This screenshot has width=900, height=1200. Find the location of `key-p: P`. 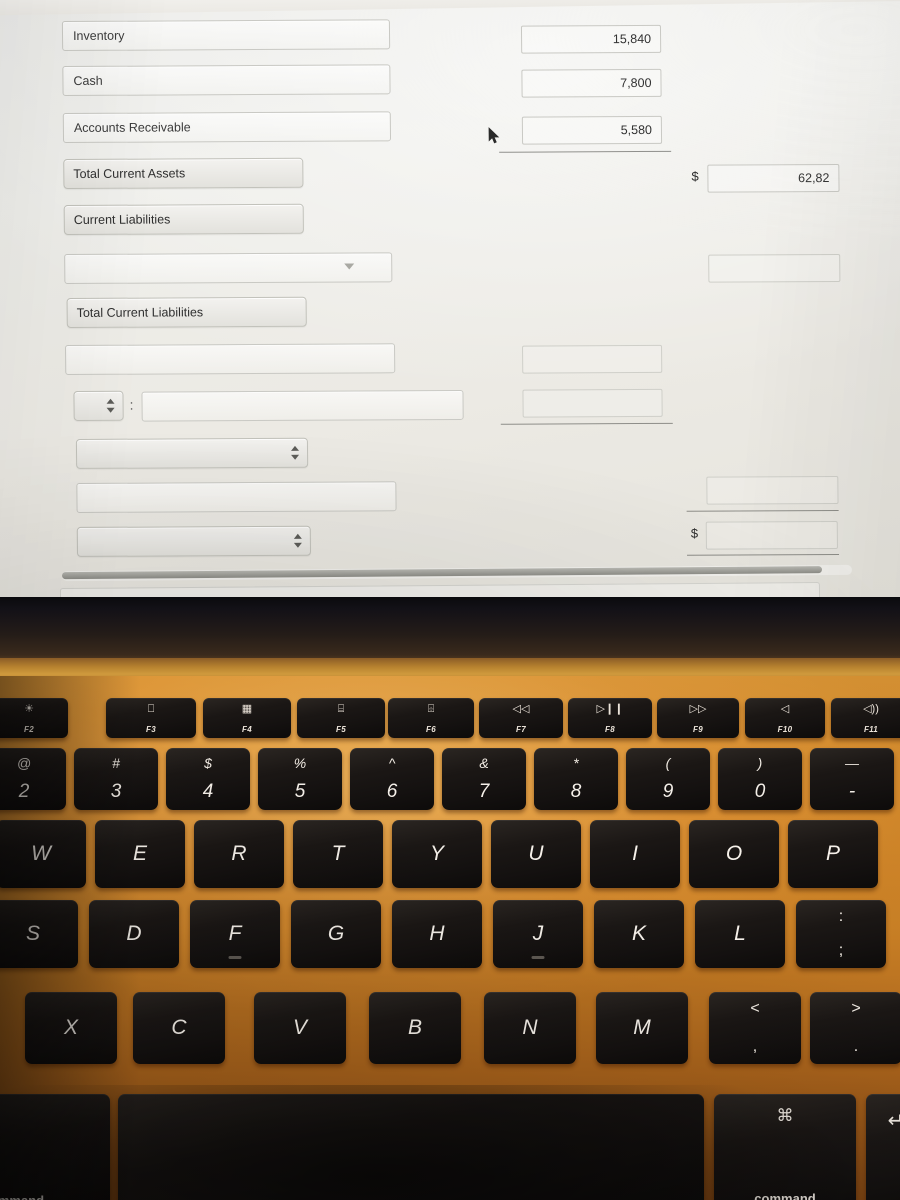

key-p: P is located at coordinates (833, 854).